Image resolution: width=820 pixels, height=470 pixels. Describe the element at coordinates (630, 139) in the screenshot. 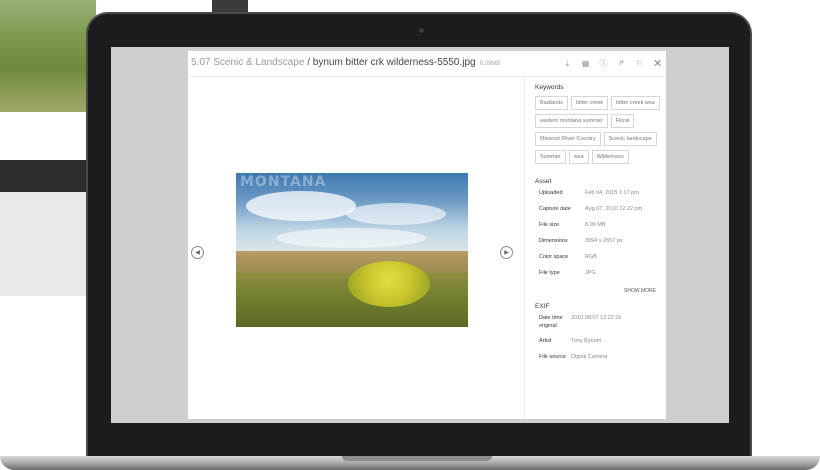

I see `keyword-tag: Scenic landscape` at that location.